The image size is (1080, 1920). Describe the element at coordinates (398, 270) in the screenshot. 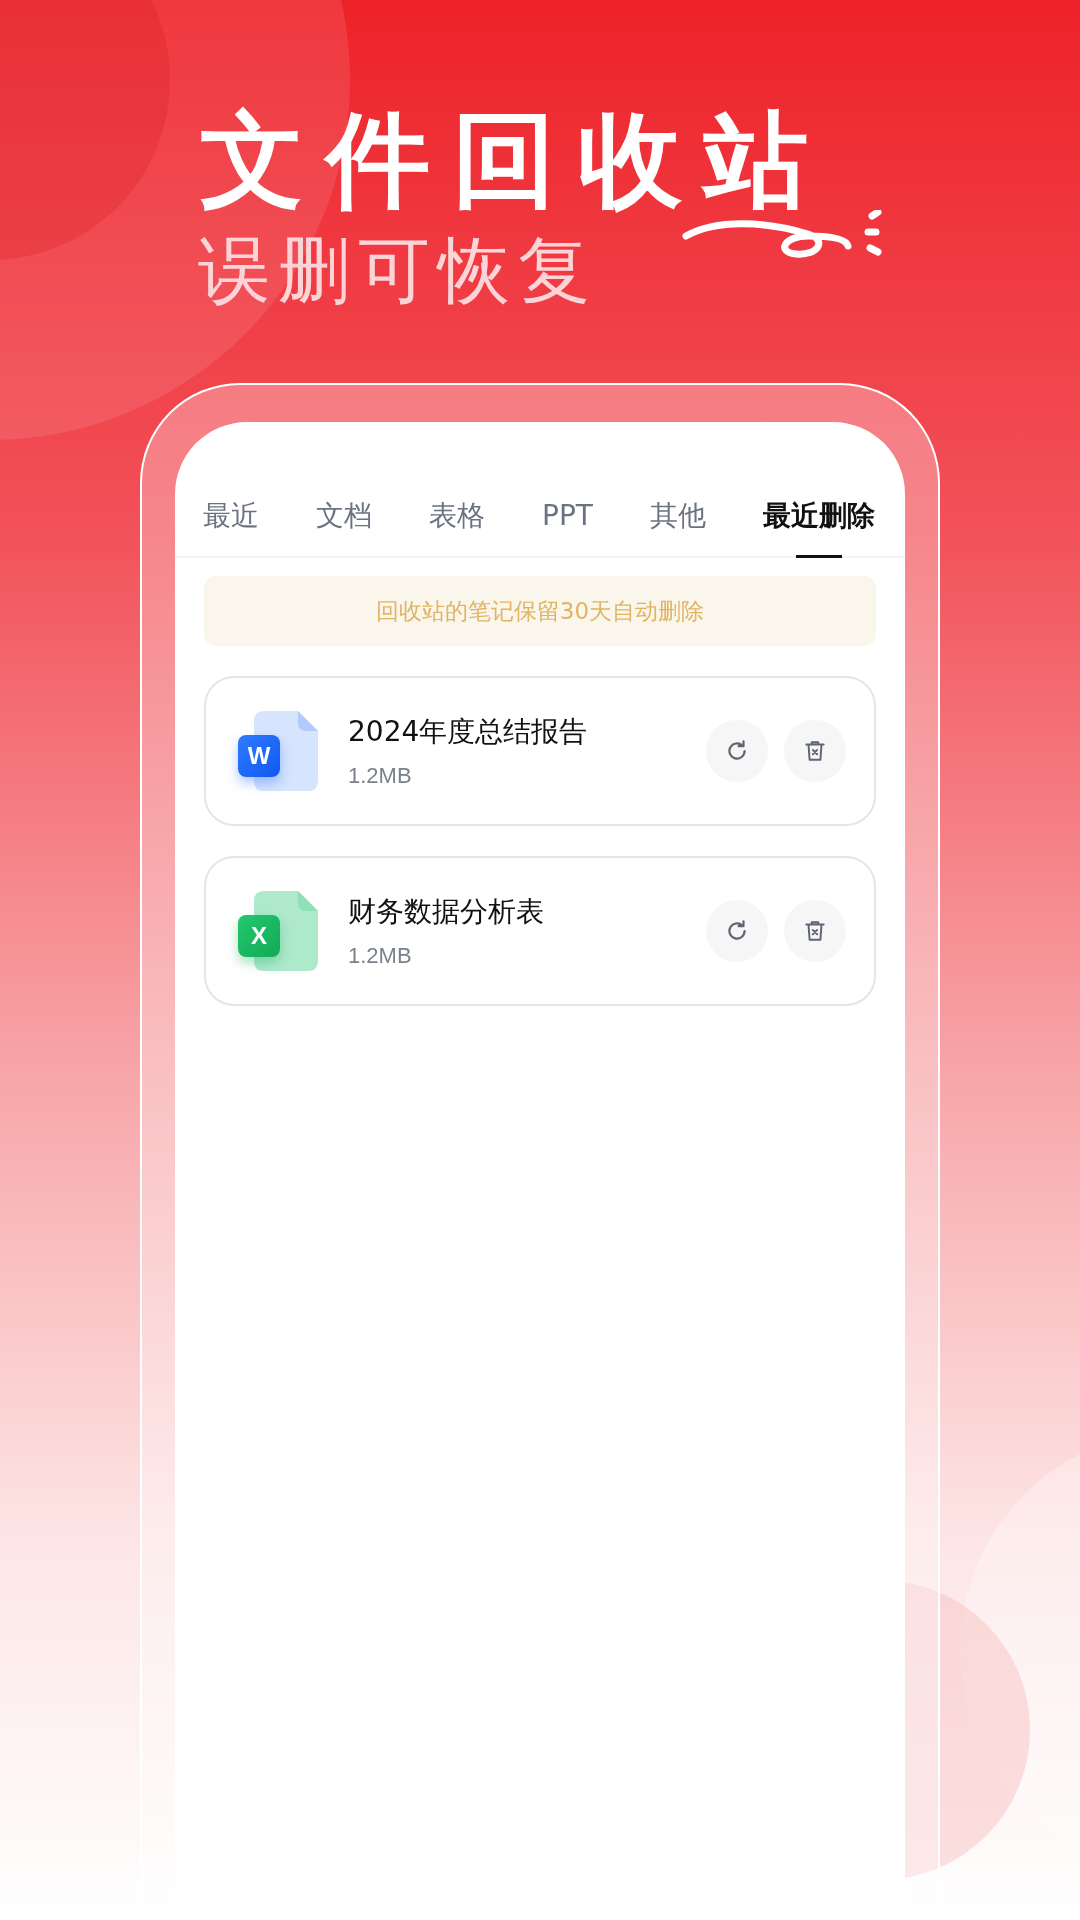

I see `subheadline: 误删可恢复` at that location.